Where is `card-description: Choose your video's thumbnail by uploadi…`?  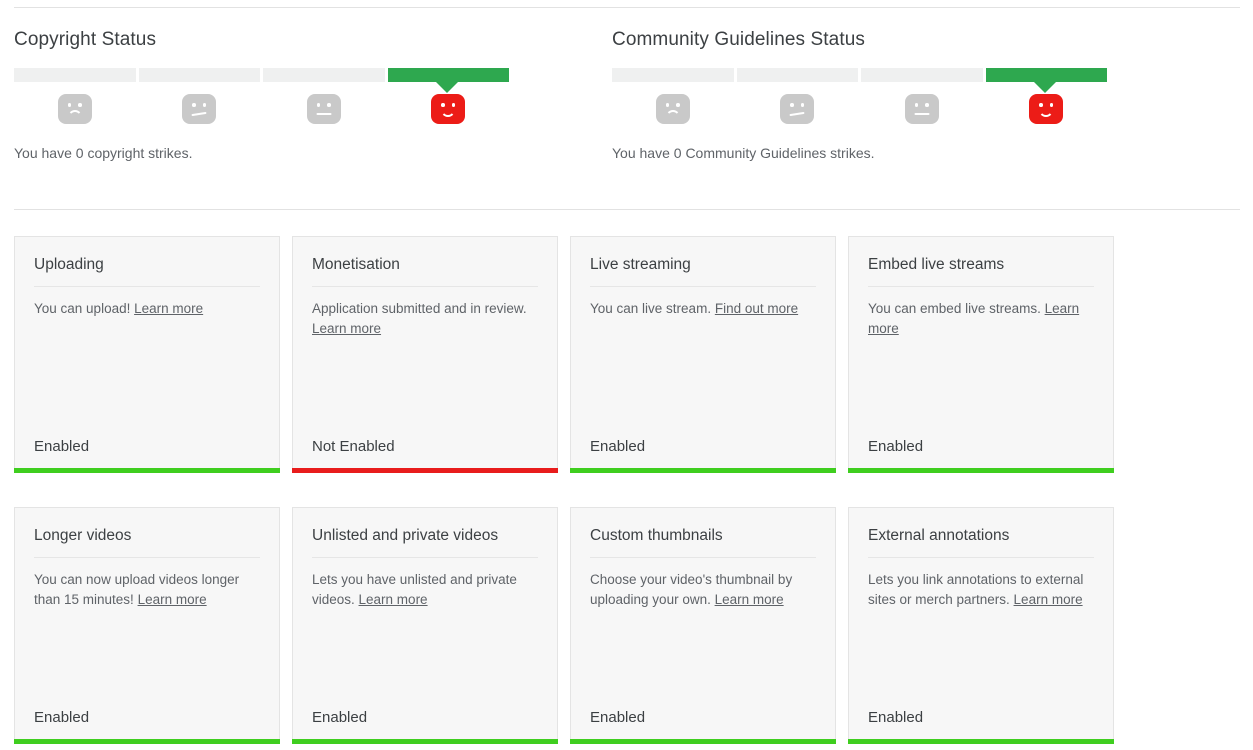
card-description: Choose your video's thumbnail by uploadi… is located at coordinates (703, 590).